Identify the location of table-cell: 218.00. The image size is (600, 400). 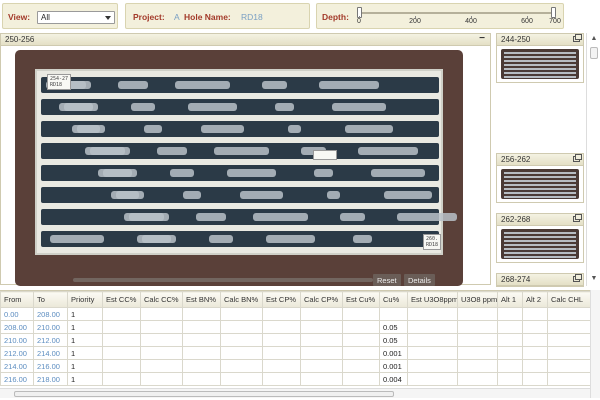
(50, 379).